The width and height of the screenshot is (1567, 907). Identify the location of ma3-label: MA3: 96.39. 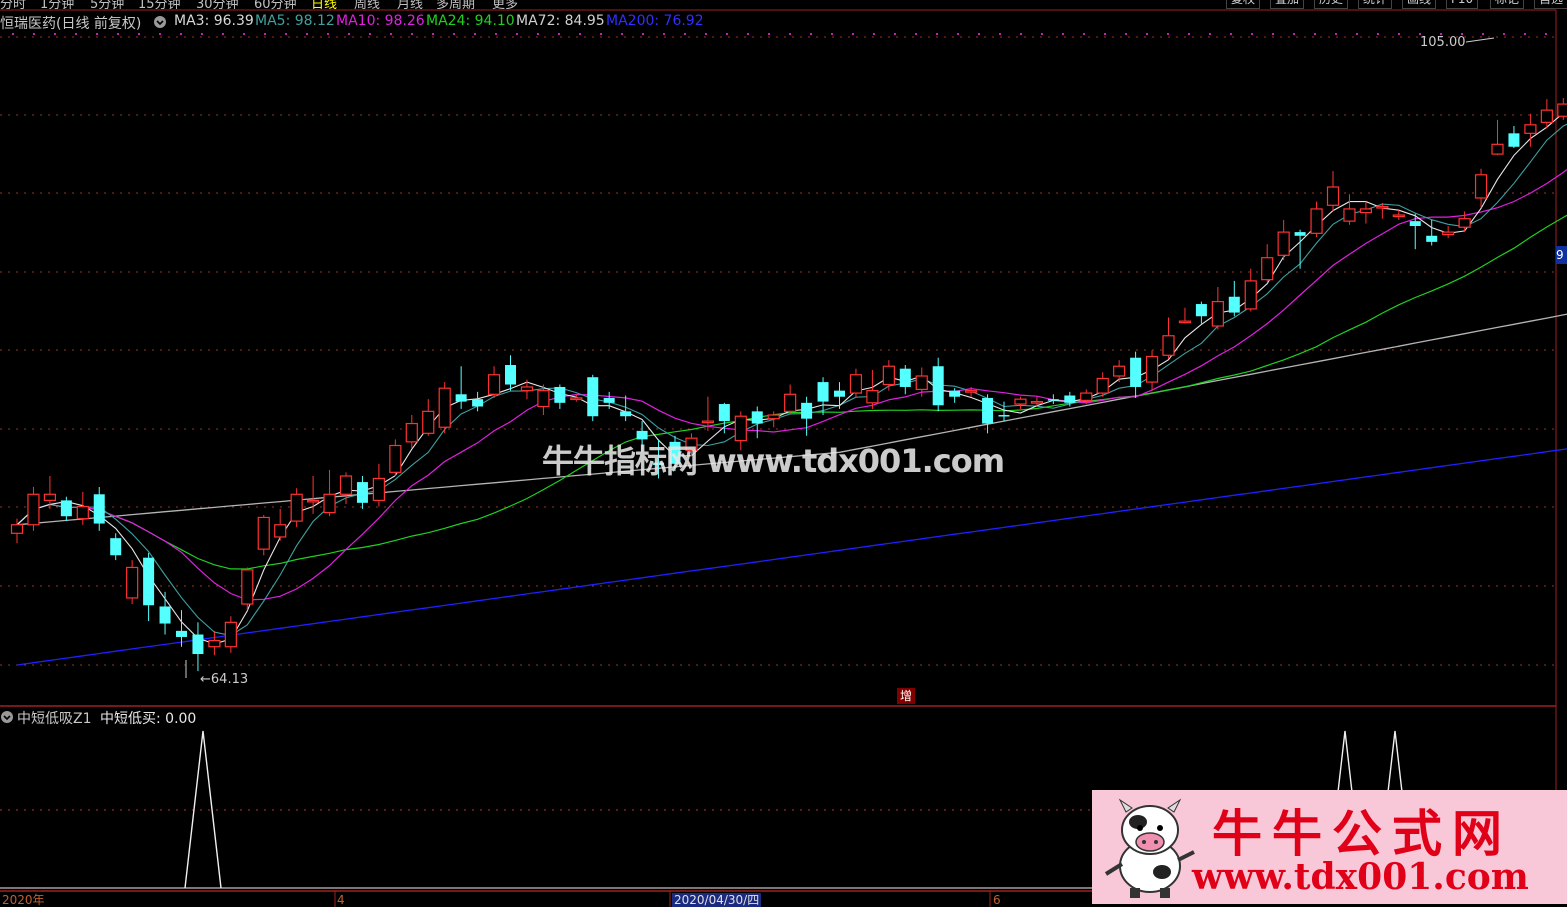
(214, 21).